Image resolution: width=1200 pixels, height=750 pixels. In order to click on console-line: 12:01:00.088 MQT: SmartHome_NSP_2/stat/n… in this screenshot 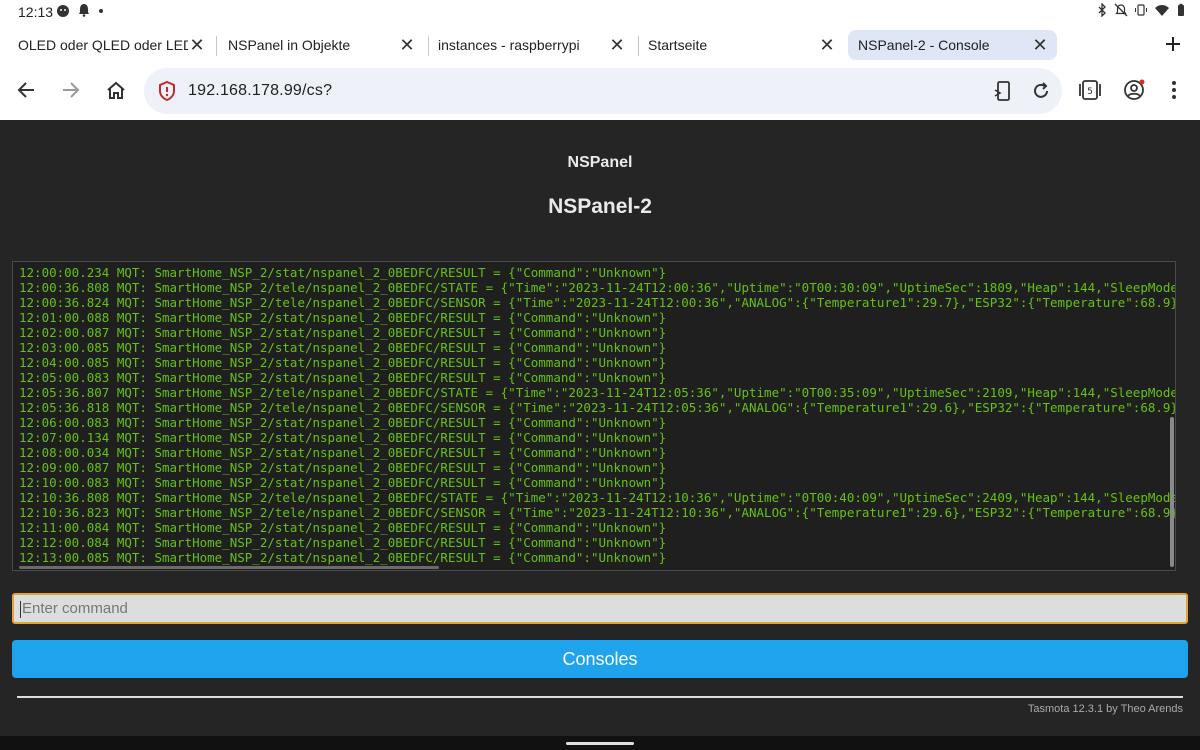, I will do `click(343, 317)`.